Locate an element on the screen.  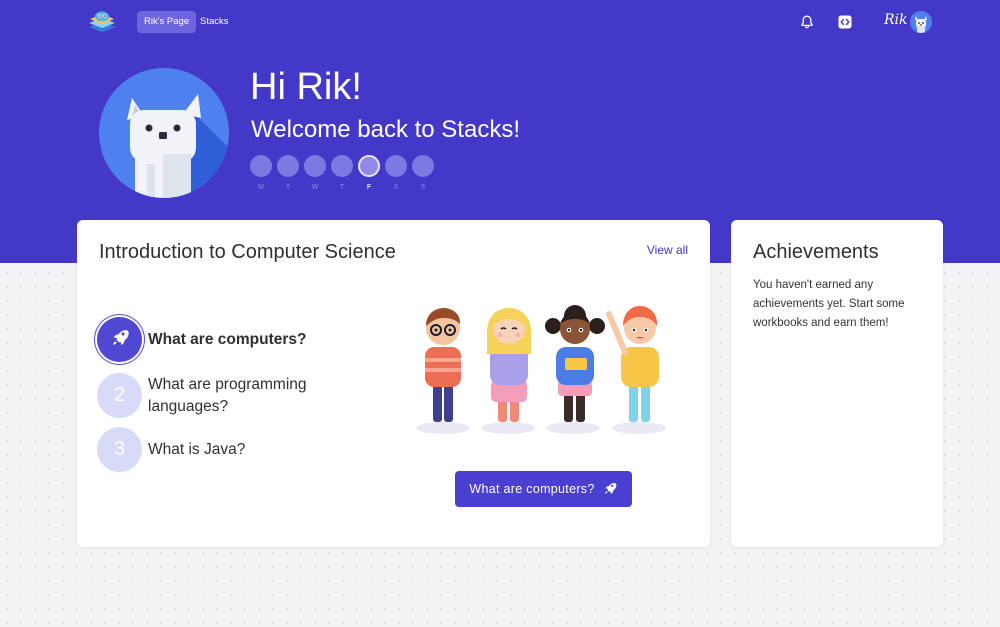
lesson-item-1: What are computers? is located at coordinates (201, 339).